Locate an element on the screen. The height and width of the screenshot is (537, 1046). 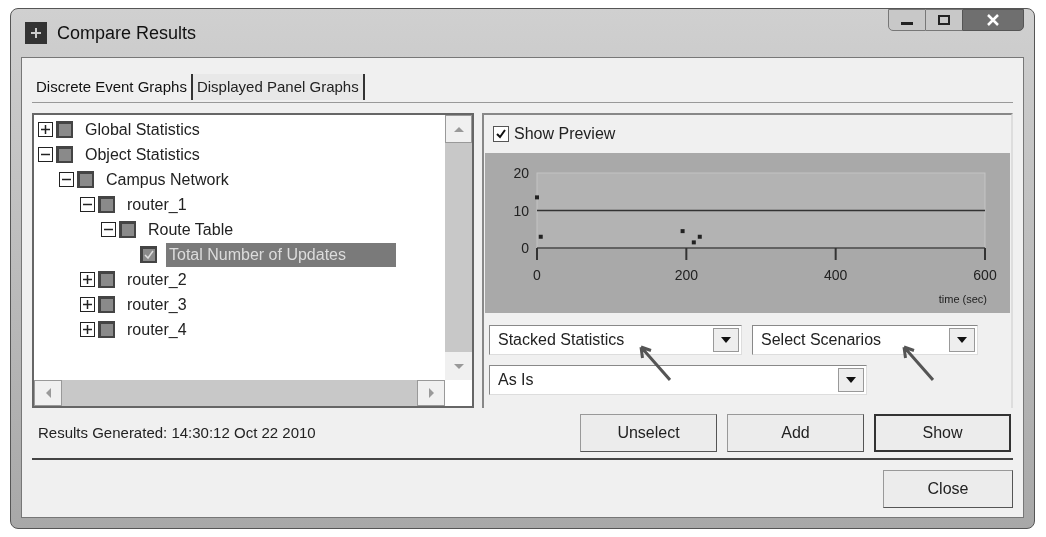
dropdown: Stacked Statistics is located at coordinates (615, 340).